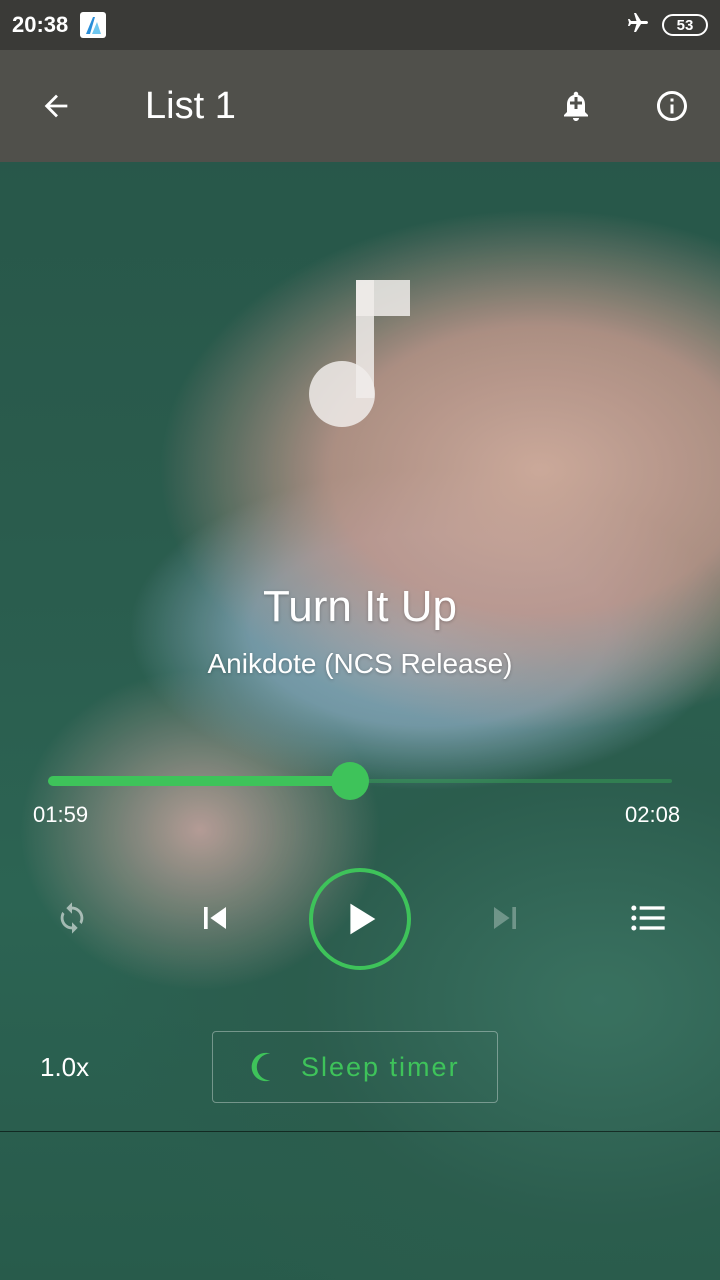 Image resolution: width=720 pixels, height=1280 pixels. I want to click on back-button, so click(56, 106).